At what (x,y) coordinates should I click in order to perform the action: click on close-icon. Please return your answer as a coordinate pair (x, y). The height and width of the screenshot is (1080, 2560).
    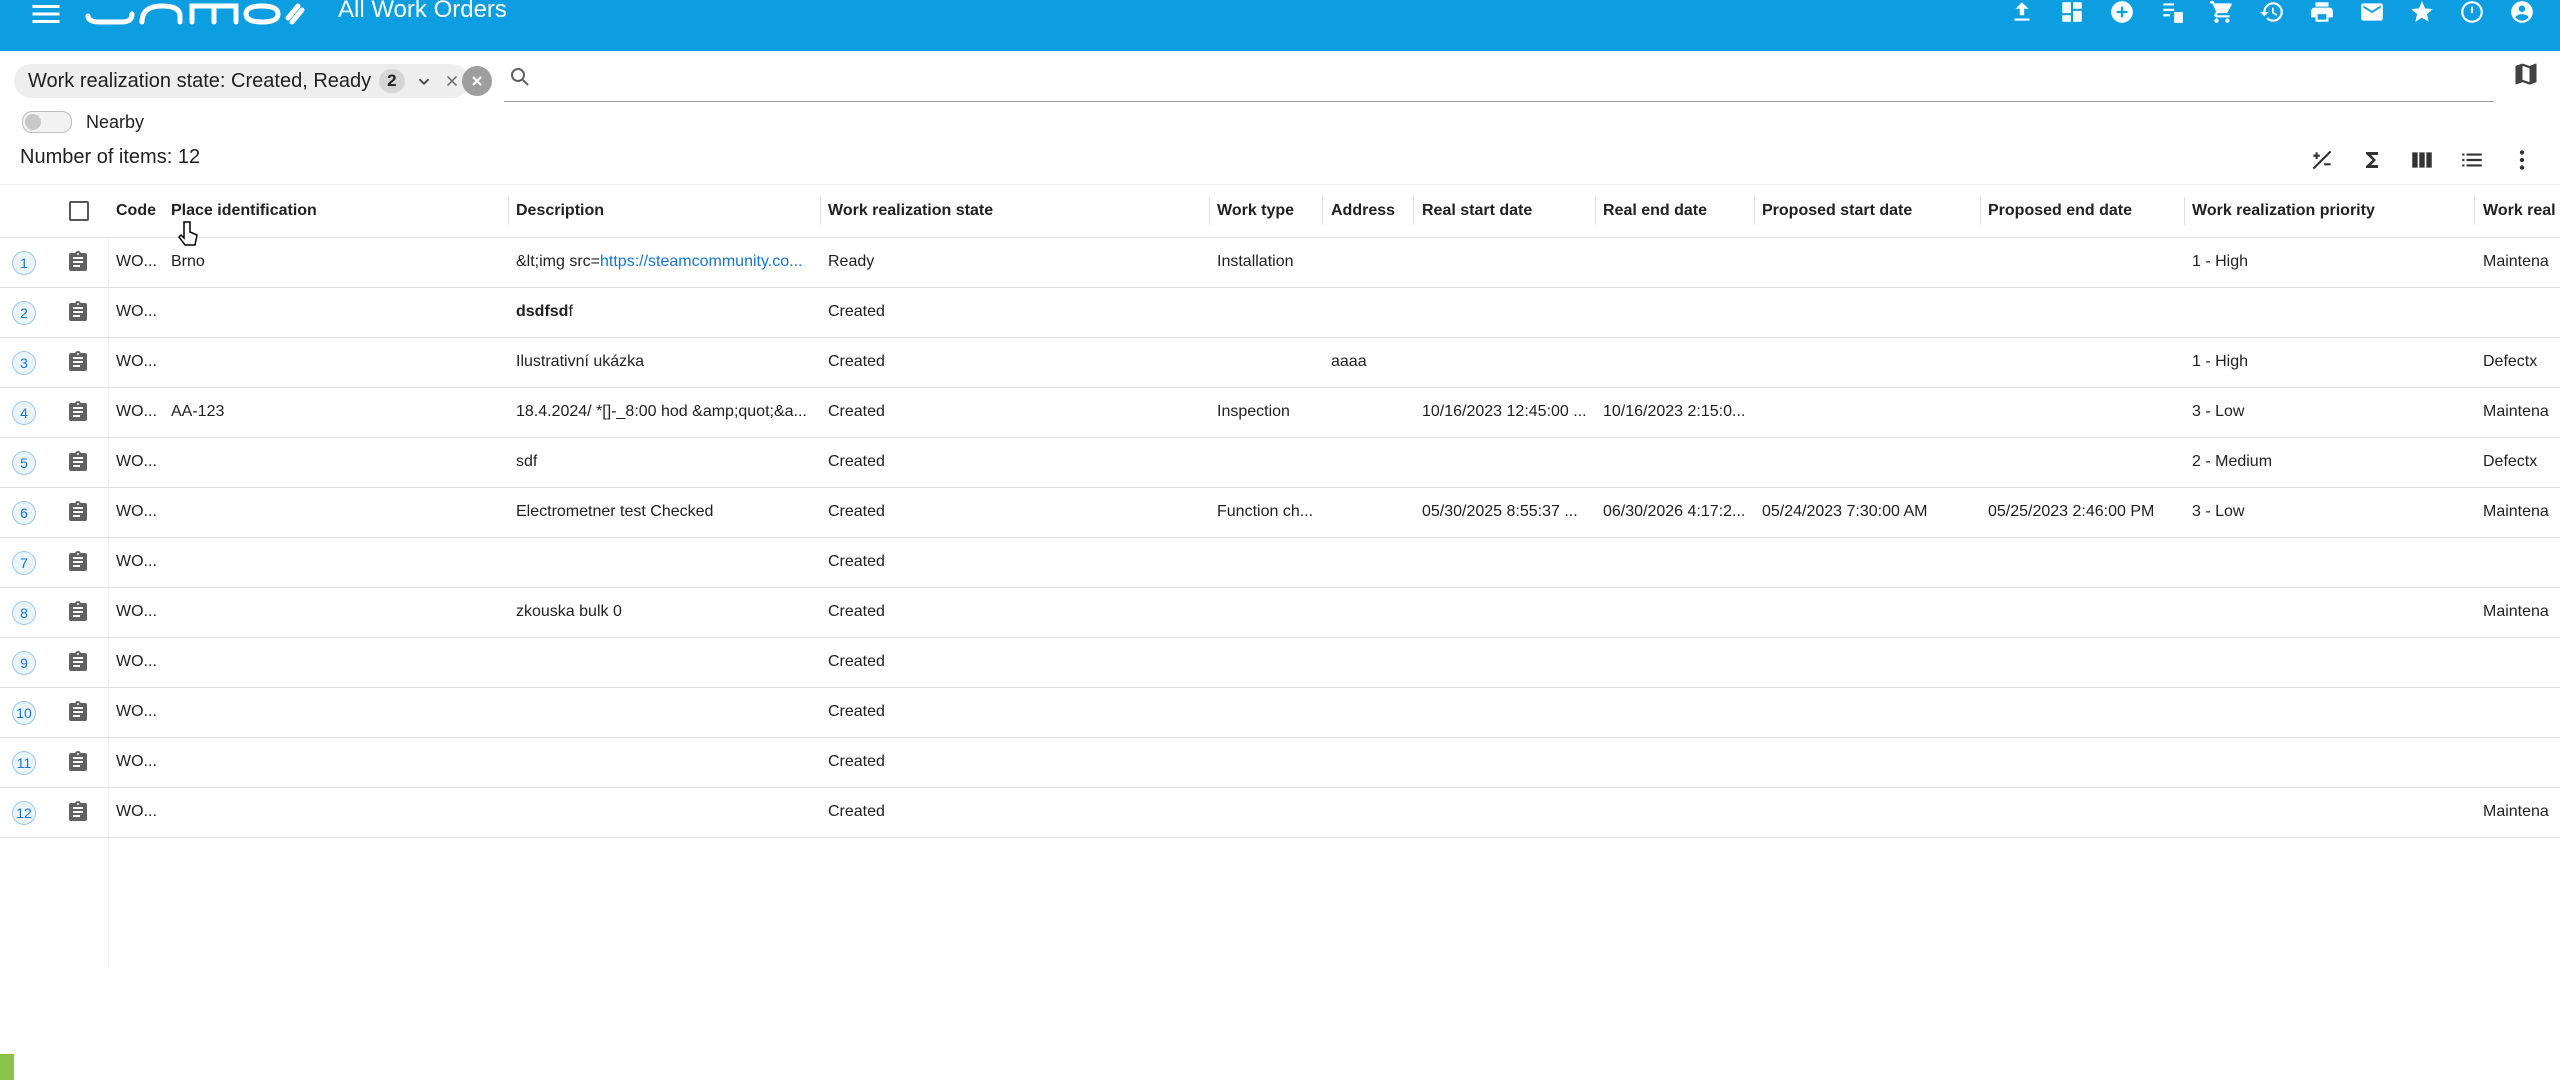
    Looking at the image, I should click on (452, 81).